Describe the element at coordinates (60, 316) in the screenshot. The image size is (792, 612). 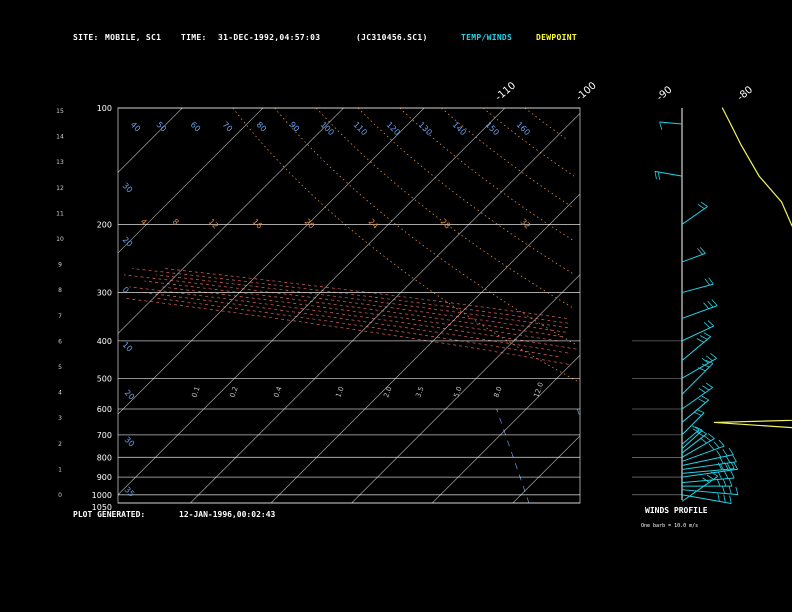
I see `height-km-label: 7` at that location.